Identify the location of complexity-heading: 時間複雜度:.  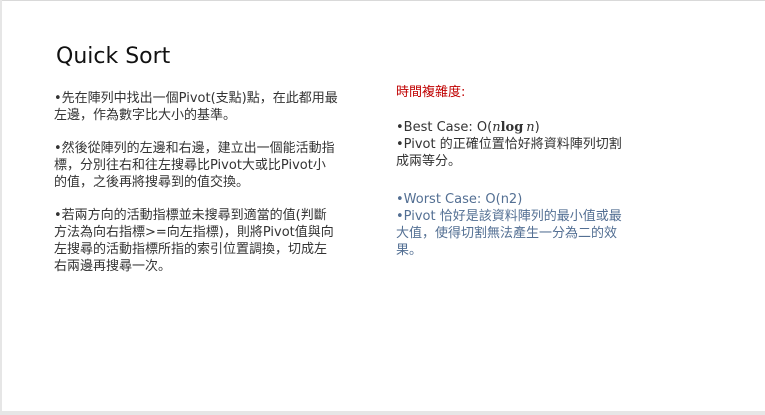
(431, 92).